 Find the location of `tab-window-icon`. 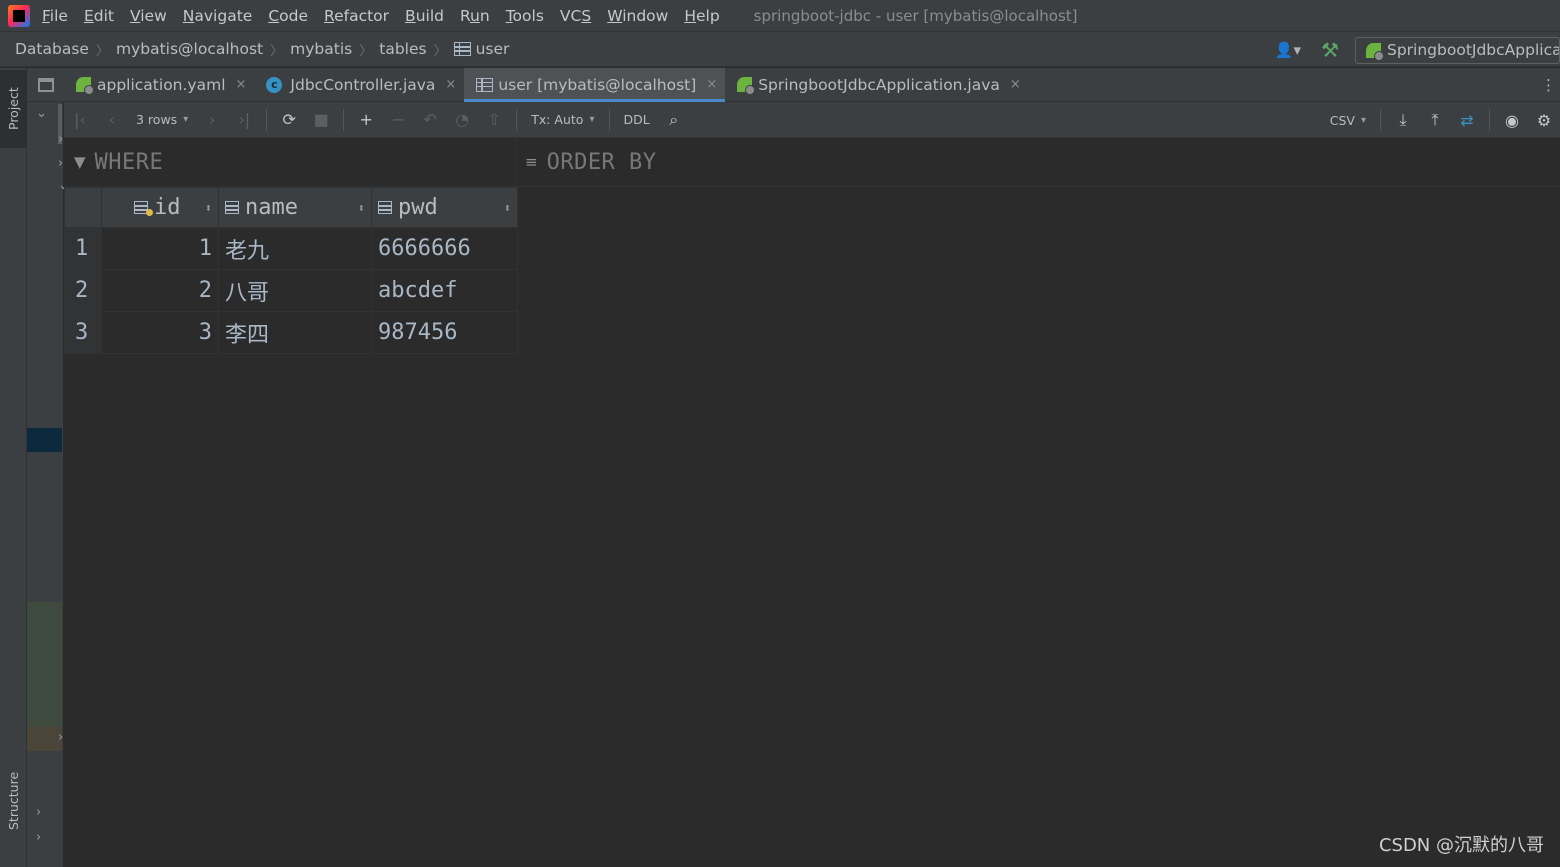

tab-window-icon is located at coordinates (45, 84).